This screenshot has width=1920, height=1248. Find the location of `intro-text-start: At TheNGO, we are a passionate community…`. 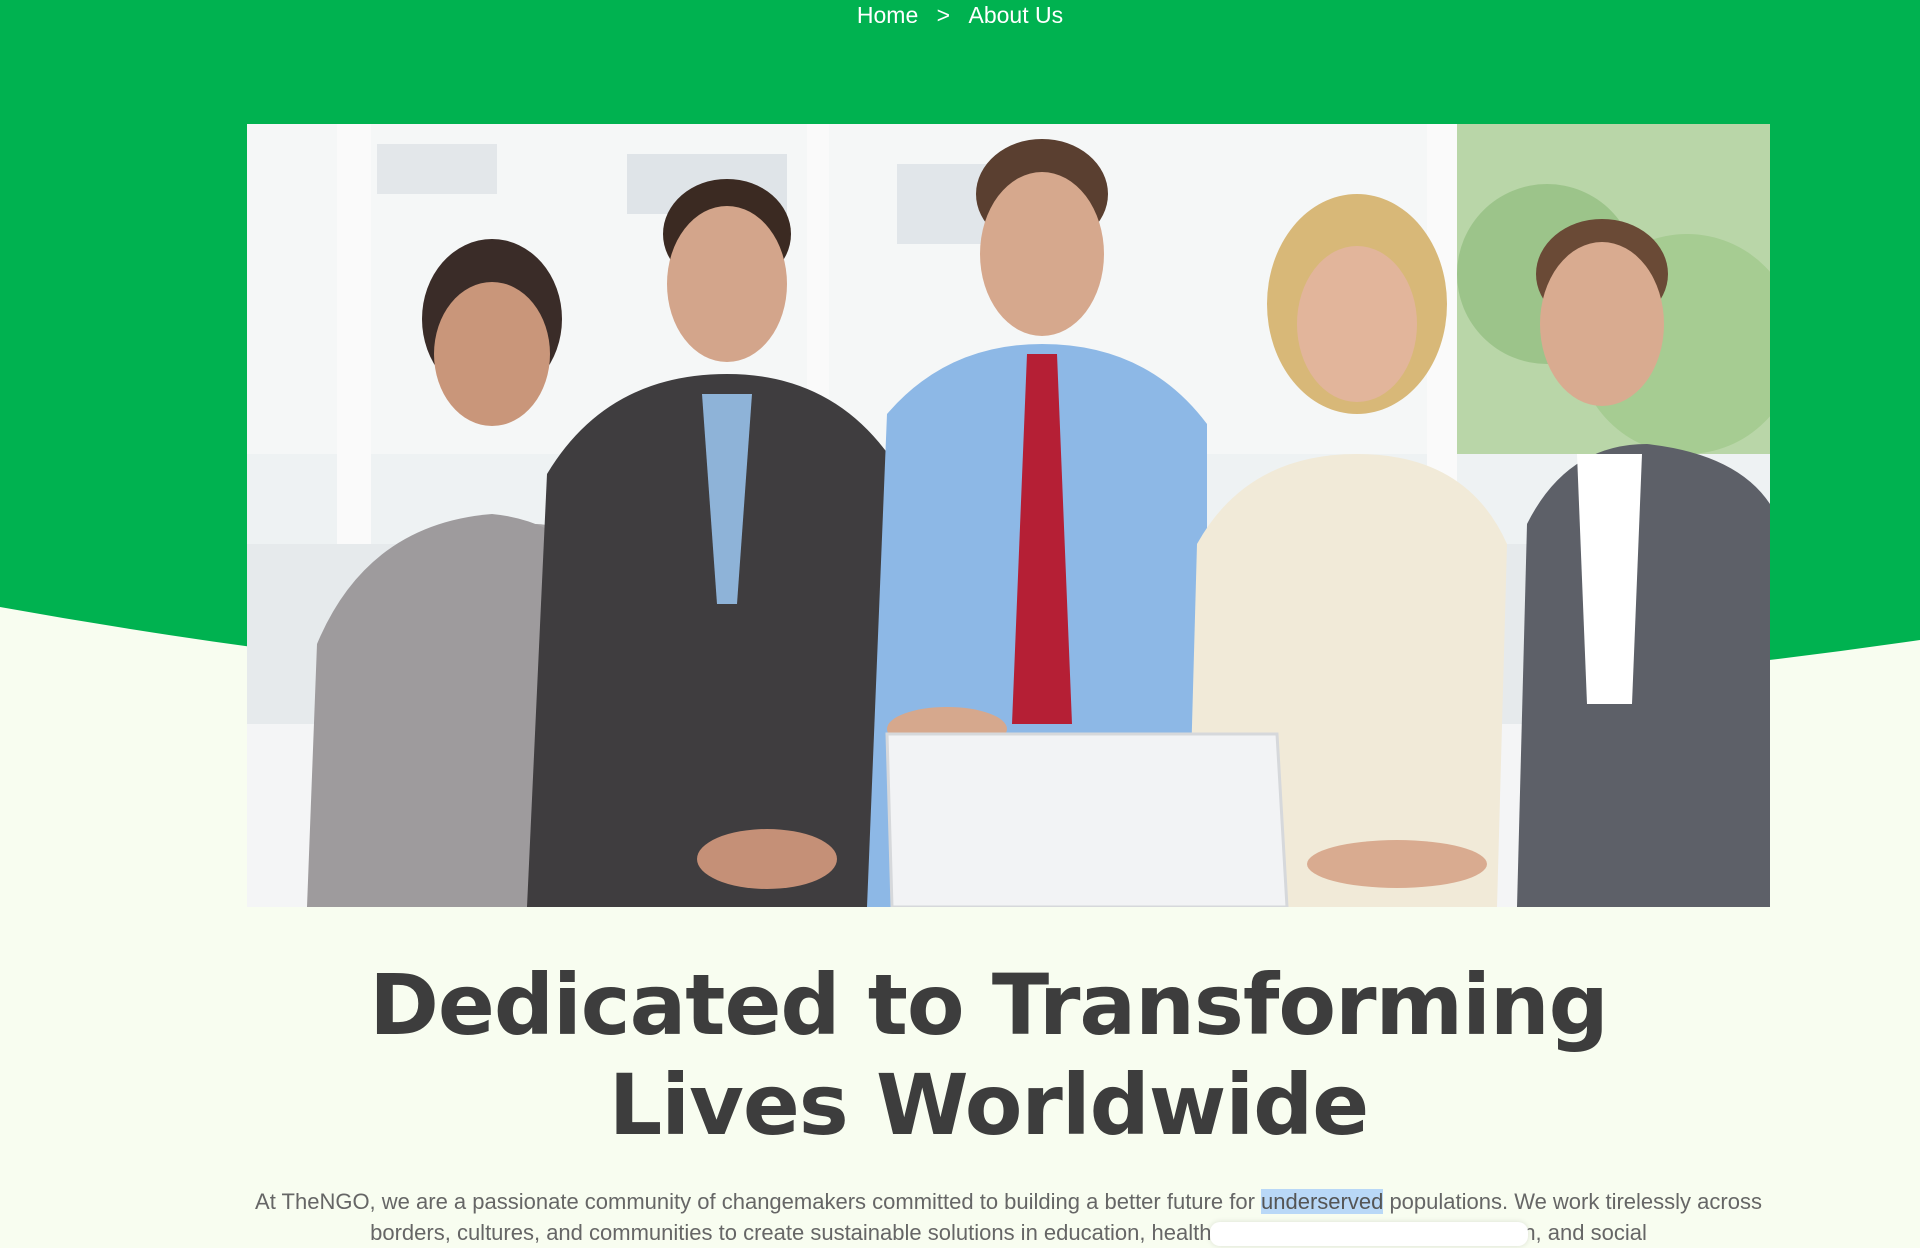

intro-text-start: At TheNGO, we are a passionate community… is located at coordinates (758, 1201).